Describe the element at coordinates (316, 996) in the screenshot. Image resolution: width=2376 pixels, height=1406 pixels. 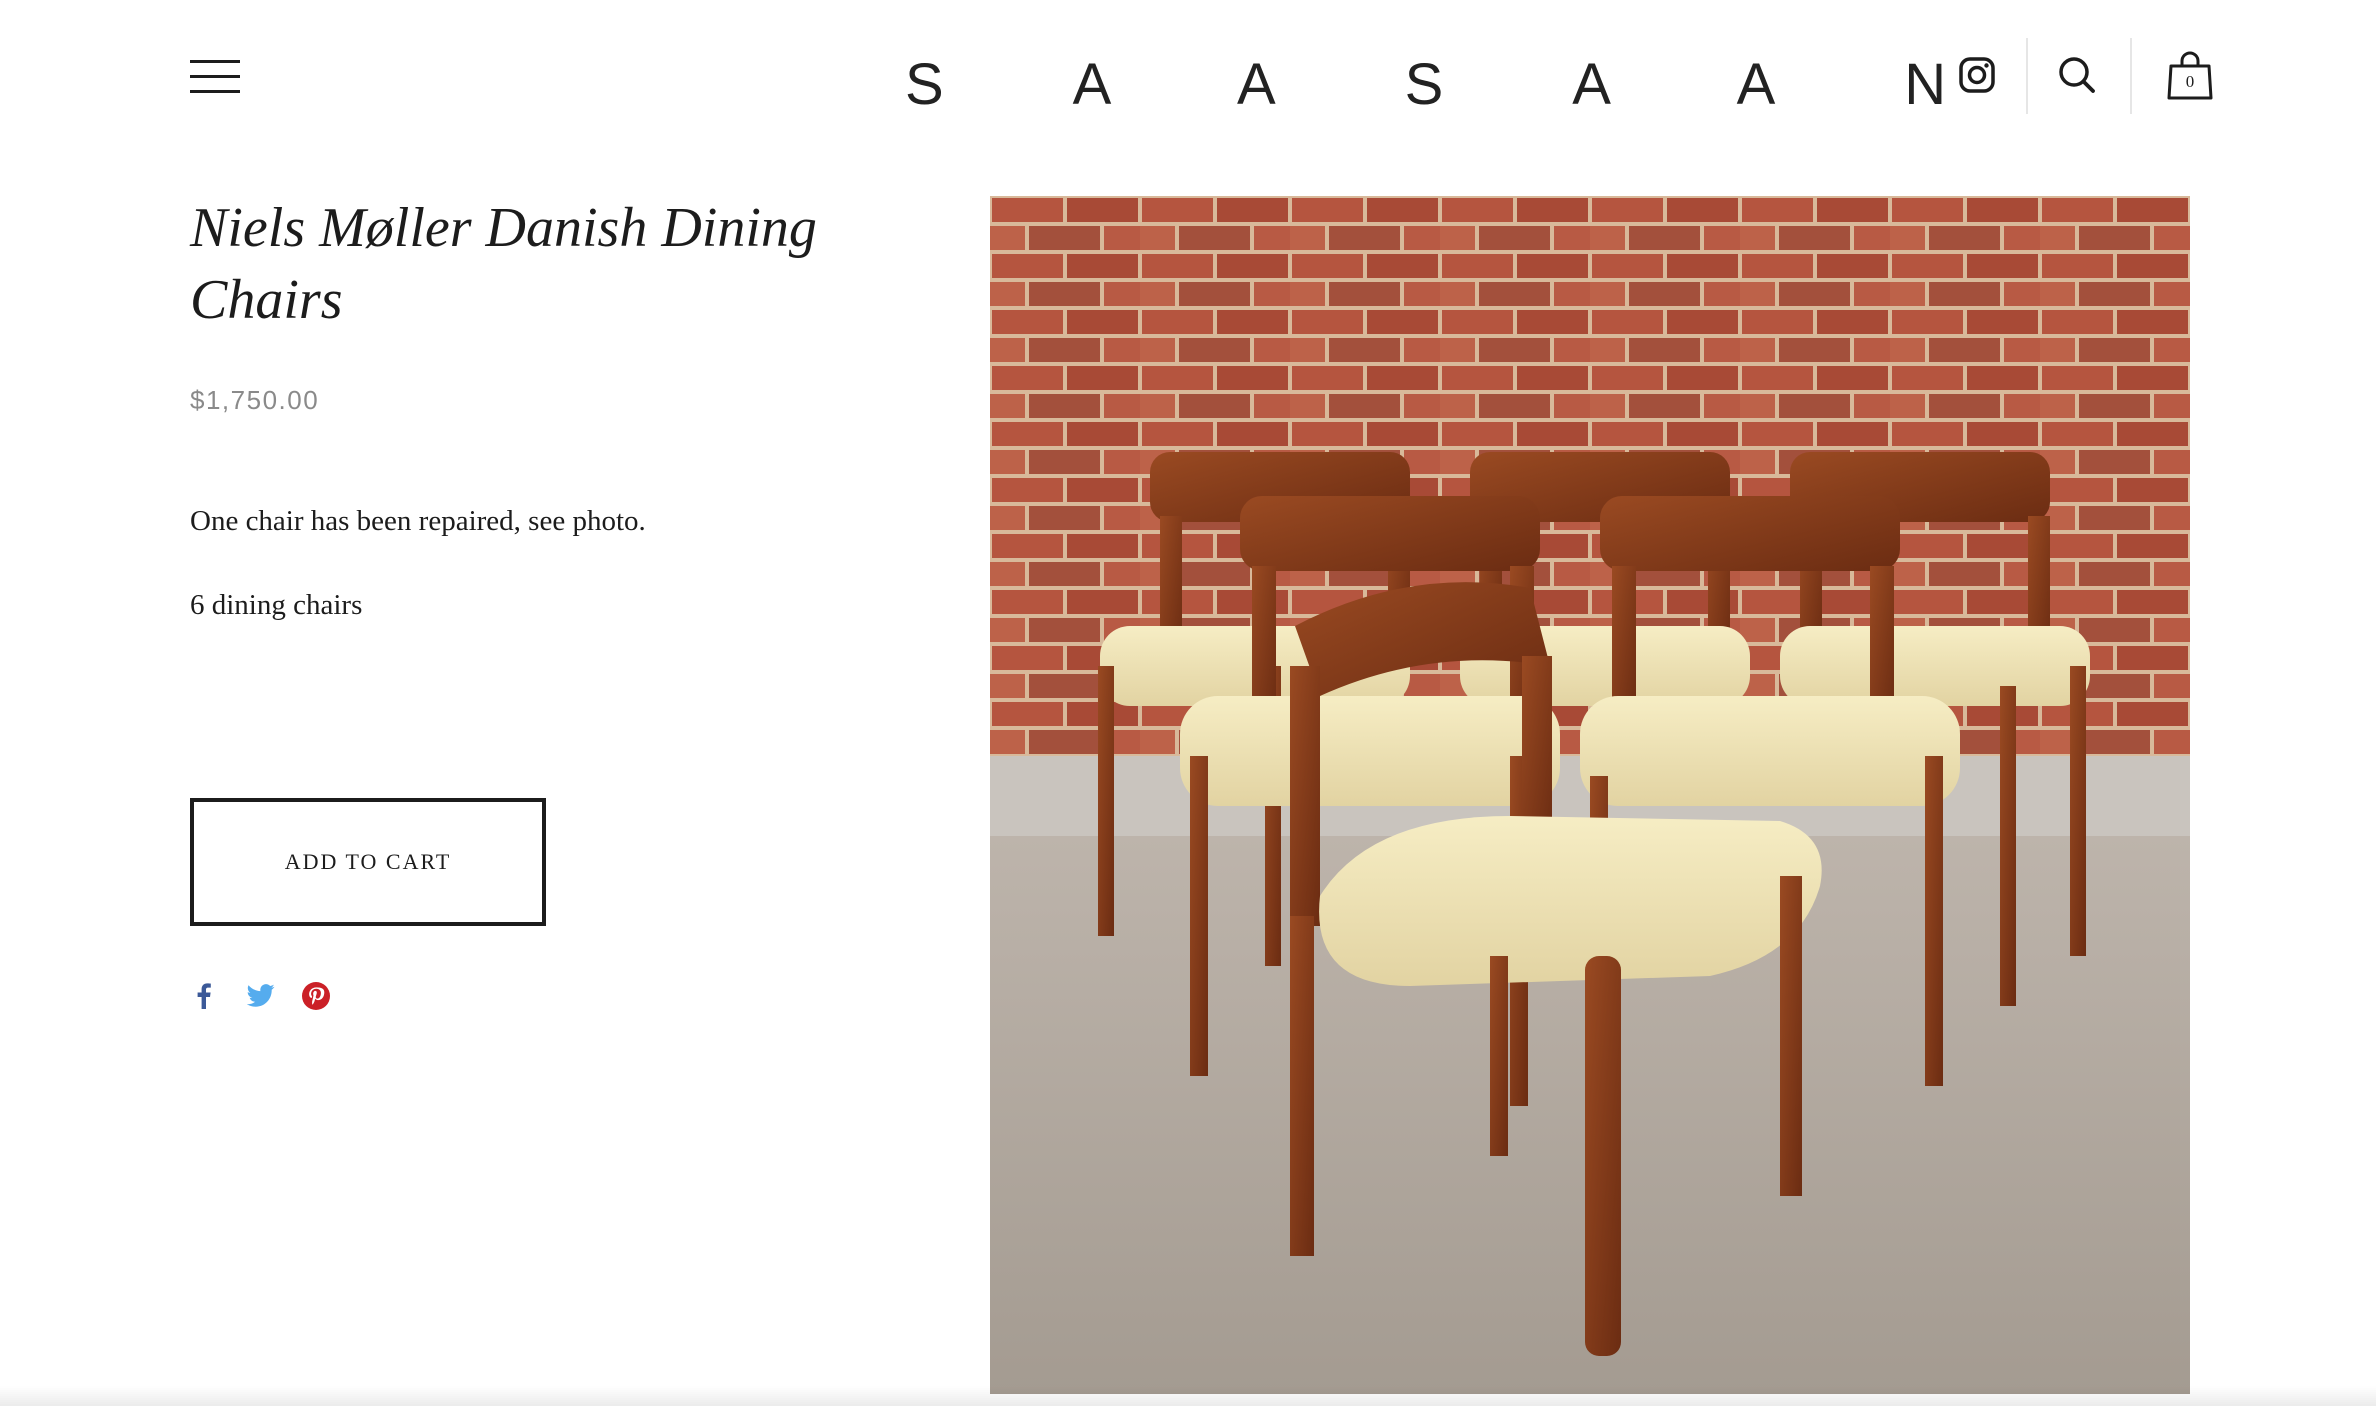
I see `pinterest-icon` at that location.